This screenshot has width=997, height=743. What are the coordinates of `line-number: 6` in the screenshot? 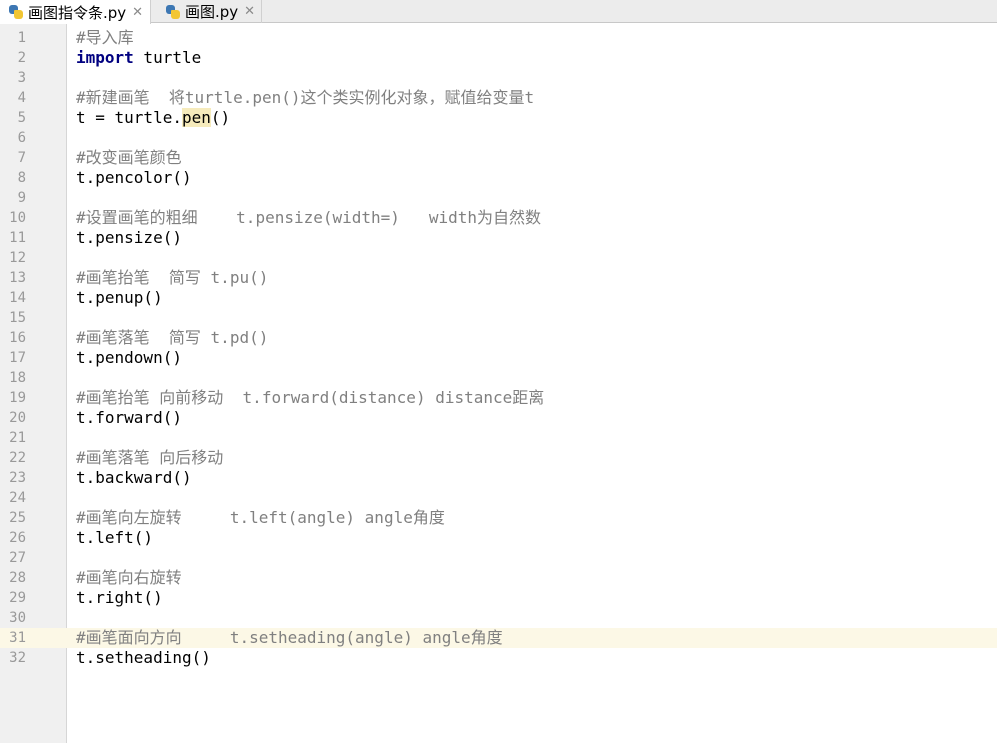 It's located at (21, 138).